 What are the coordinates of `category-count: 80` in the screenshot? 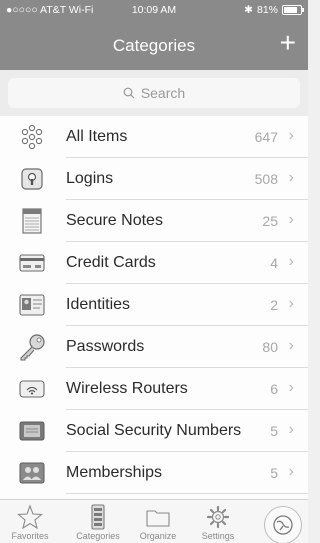 It's located at (270, 347).